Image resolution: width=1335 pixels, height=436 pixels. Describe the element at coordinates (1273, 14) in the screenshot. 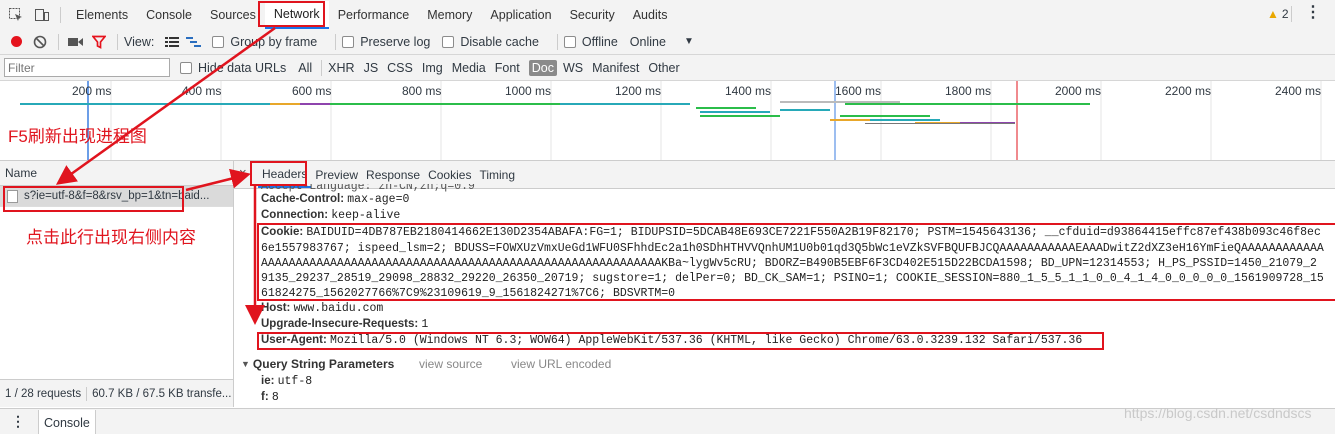

I see `warning-icon: ▲` at that location.